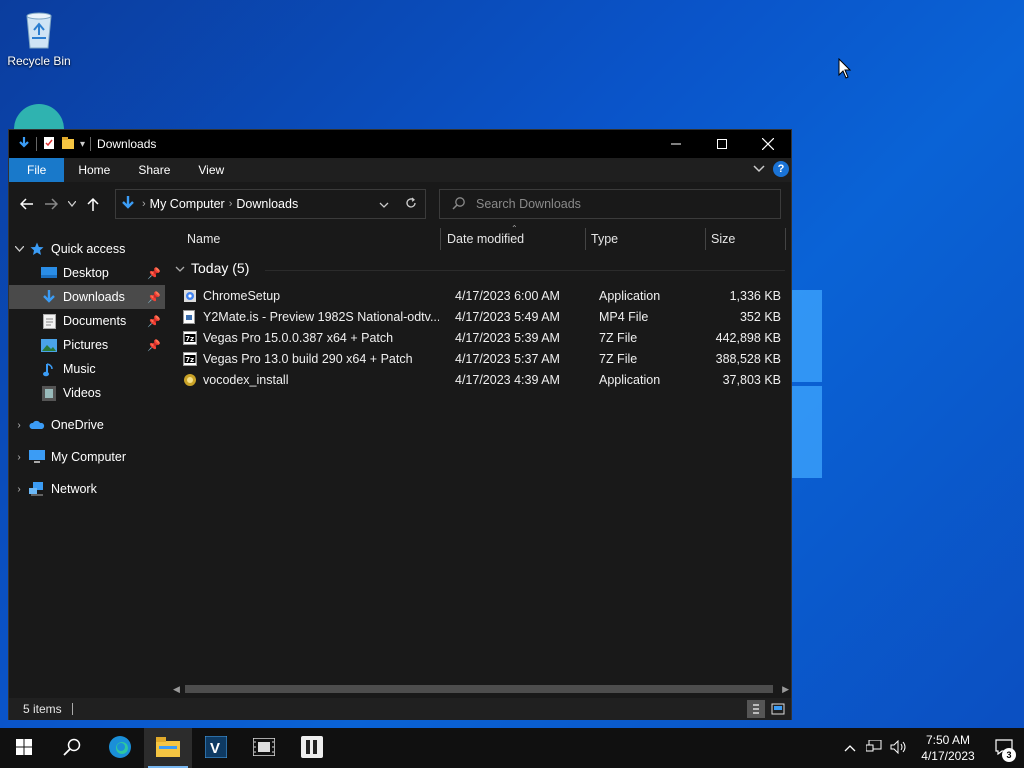 This screenshot has width=1024, height=768. I want to click on nav-item-onedrive: › OneDrive, so click(87, 425).